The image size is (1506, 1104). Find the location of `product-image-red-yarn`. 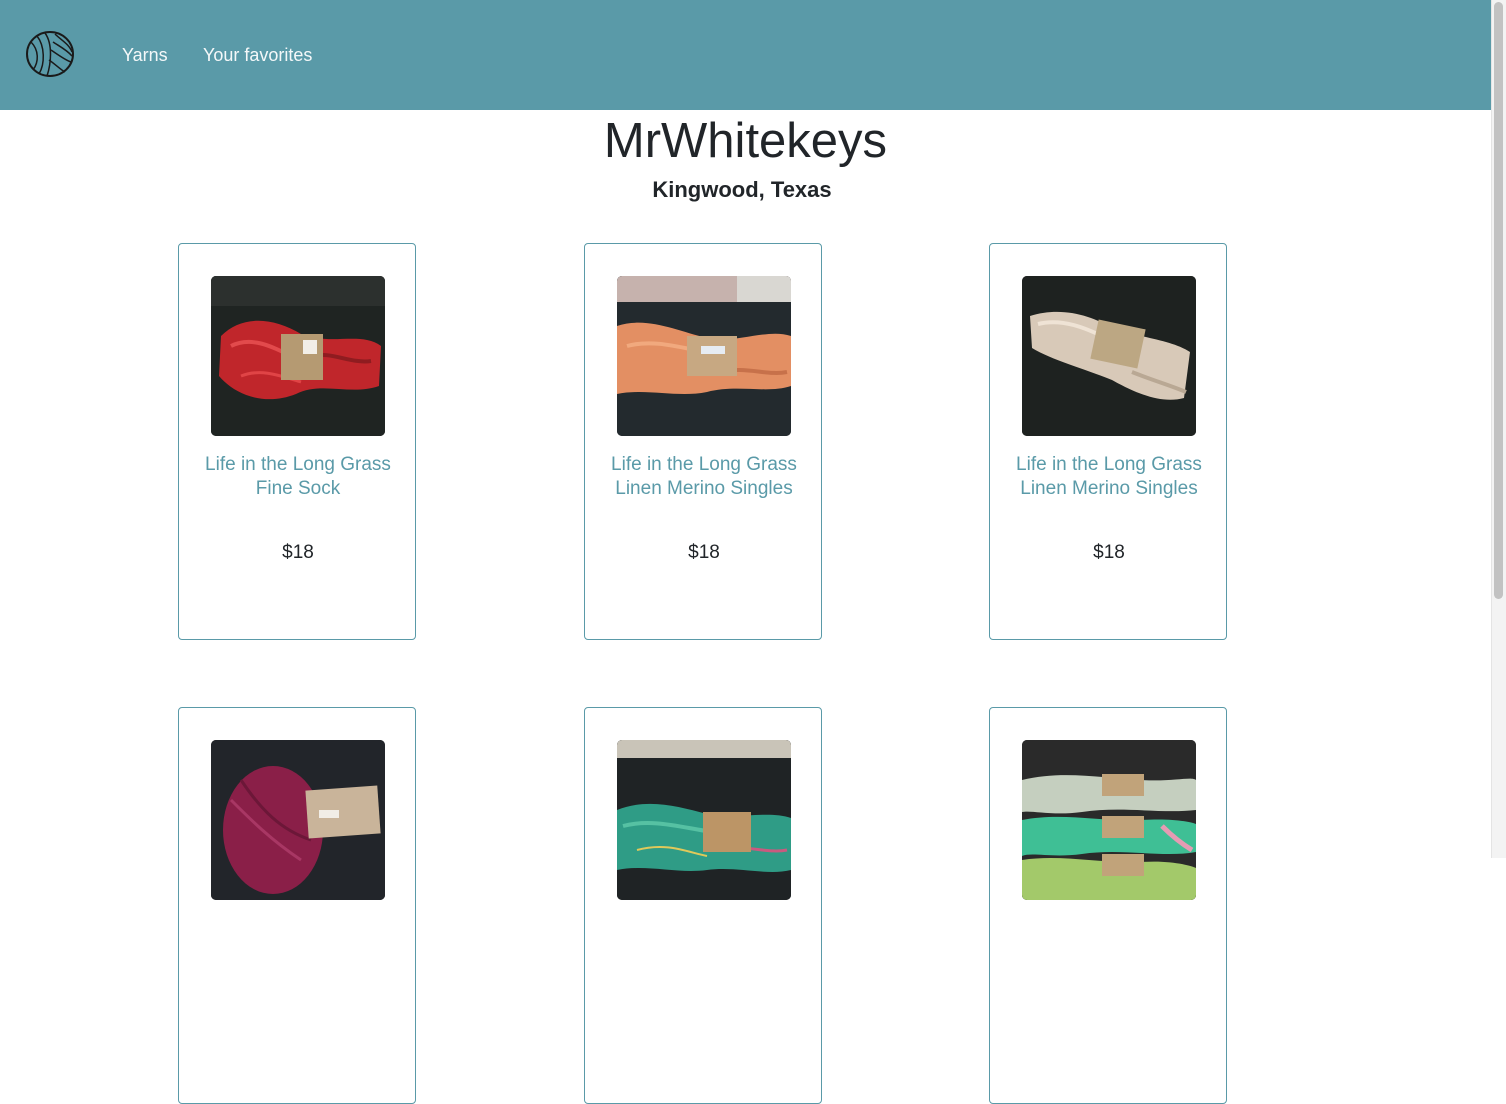

product-image-red-yarn is located at coordinates (298, 356).